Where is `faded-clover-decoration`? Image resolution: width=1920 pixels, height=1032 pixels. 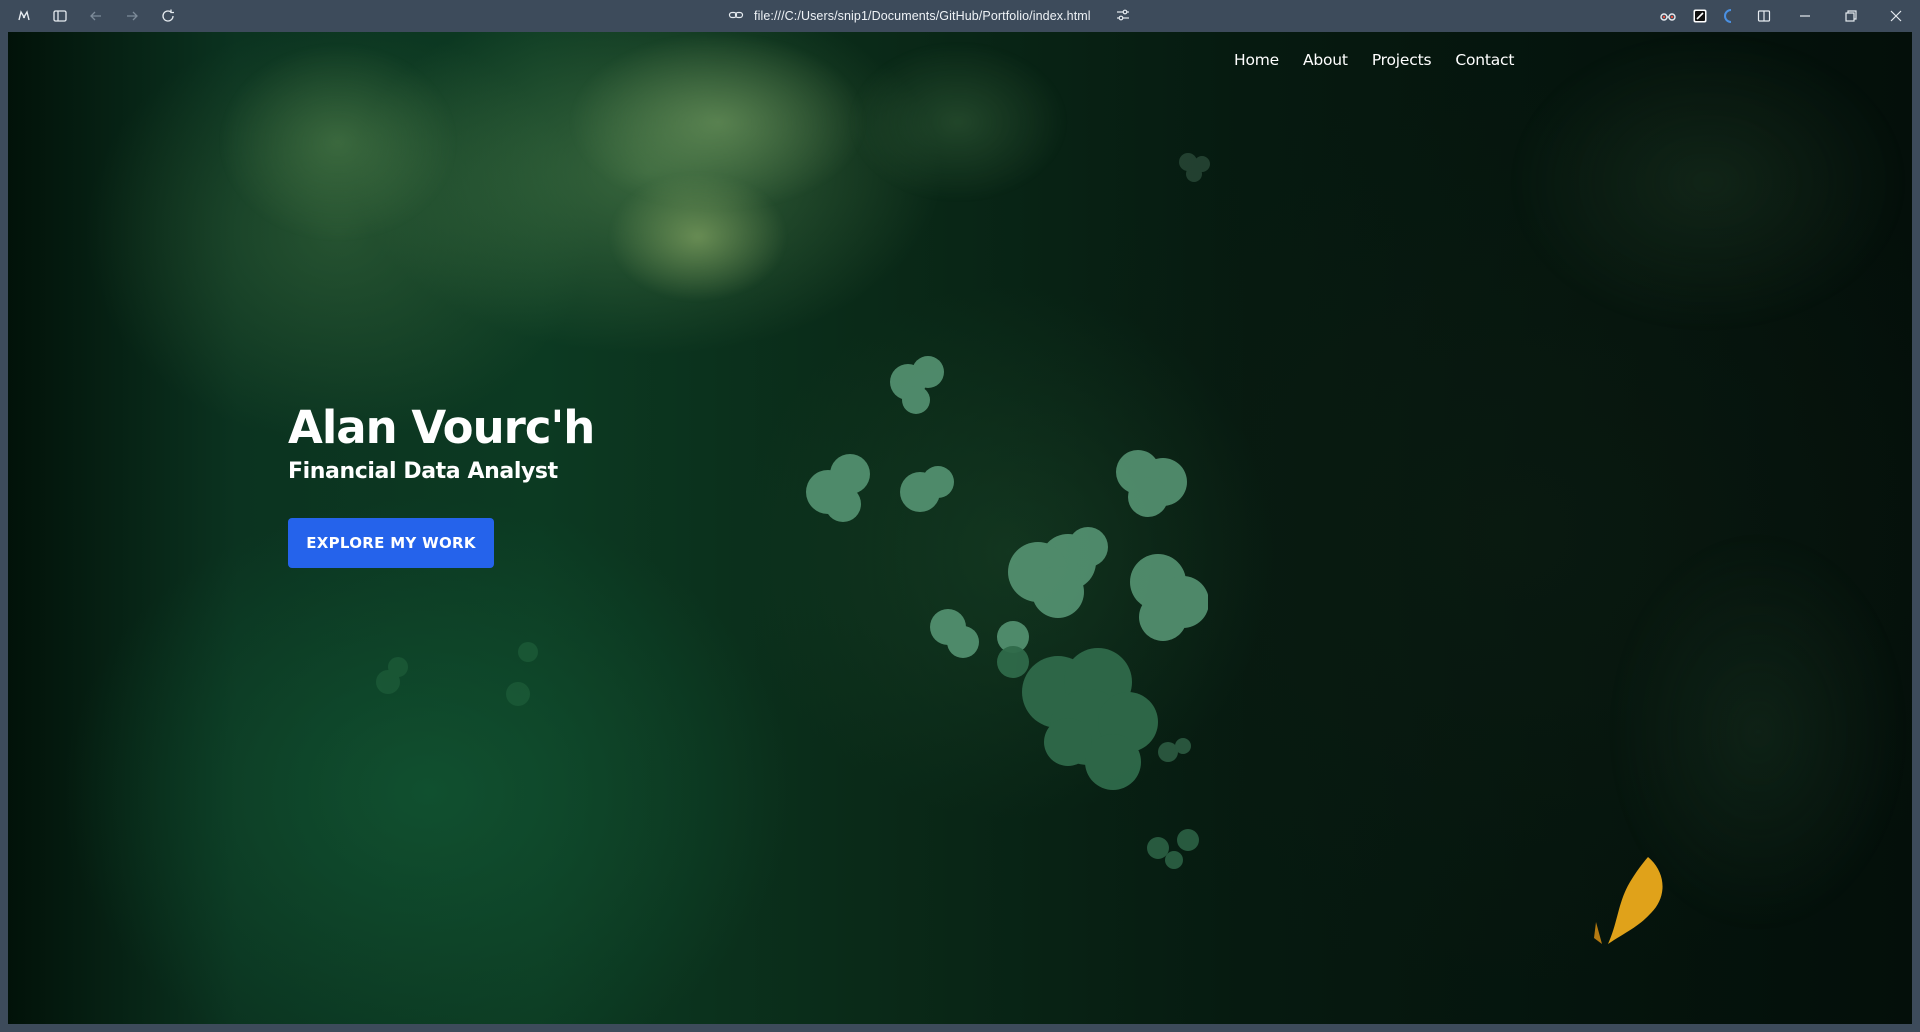 faded-clover-decoration is located at coordinates (457, 674).